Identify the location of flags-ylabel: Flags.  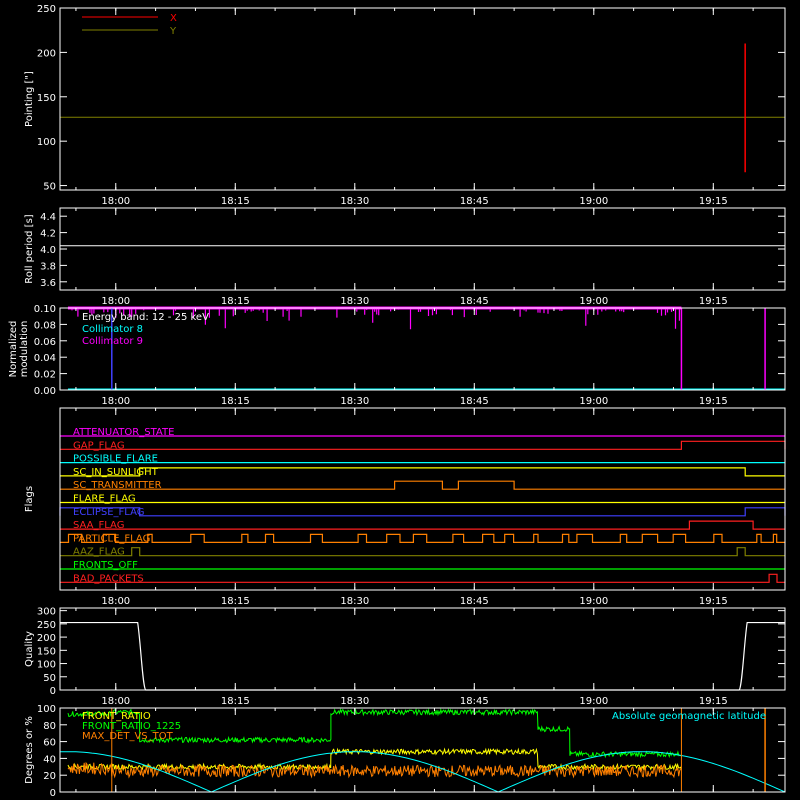
(29, 499).